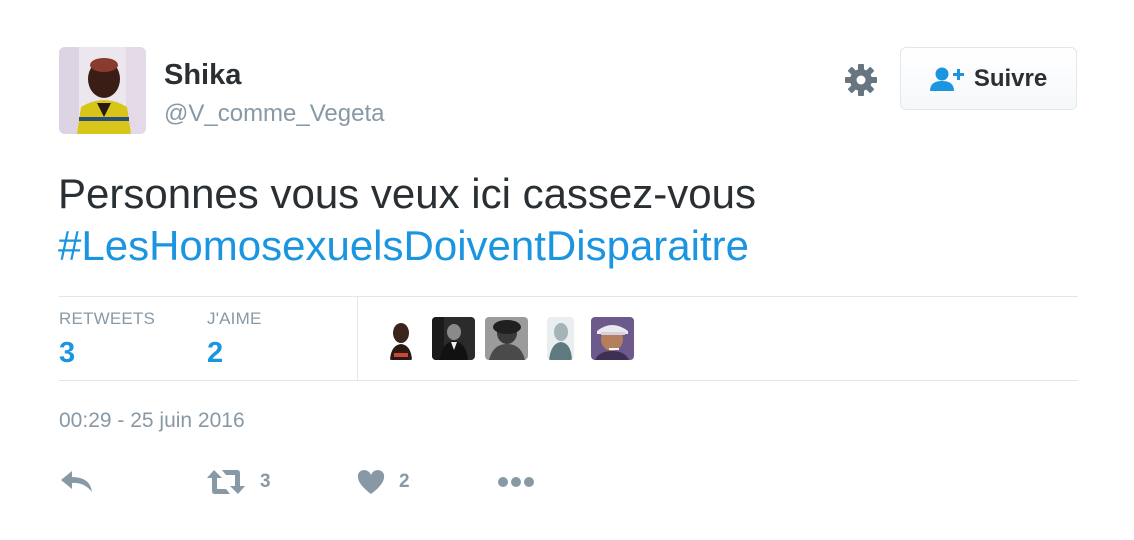 The image size is (1134, 540). What do you see at coordinates (568, 380) in the screenshot?
I see `stats-bottom-divider` at bounding box center [568, 380].